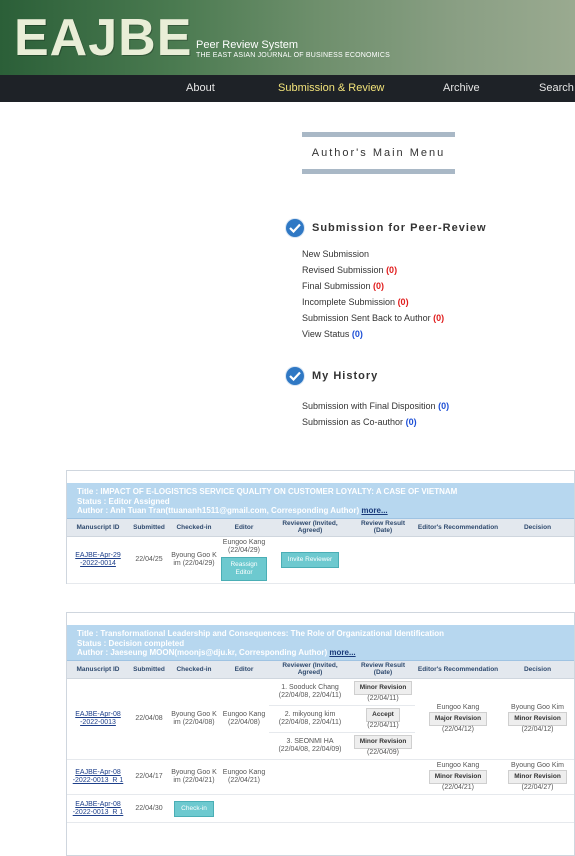  I want to click on checked-in: Byoung Goo K im (22/04/29), so click(194, 560).